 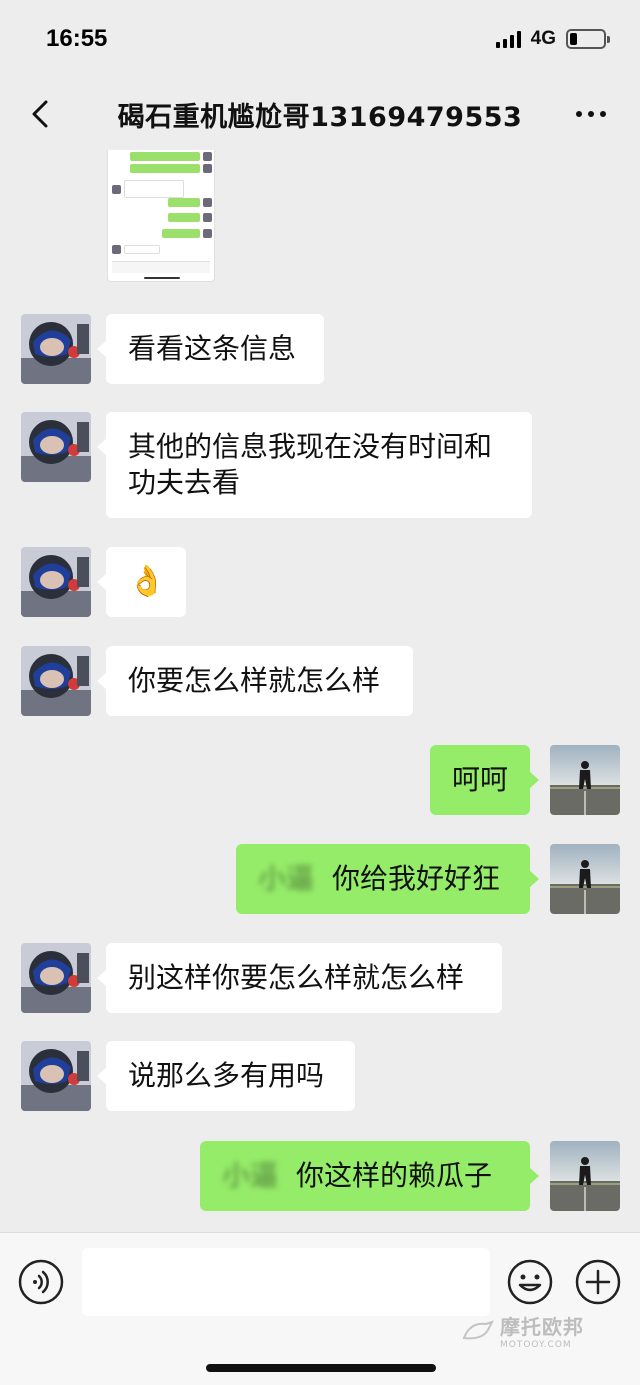 I want to click on message-row: 看看这条信息, so click(x=320, y=349).